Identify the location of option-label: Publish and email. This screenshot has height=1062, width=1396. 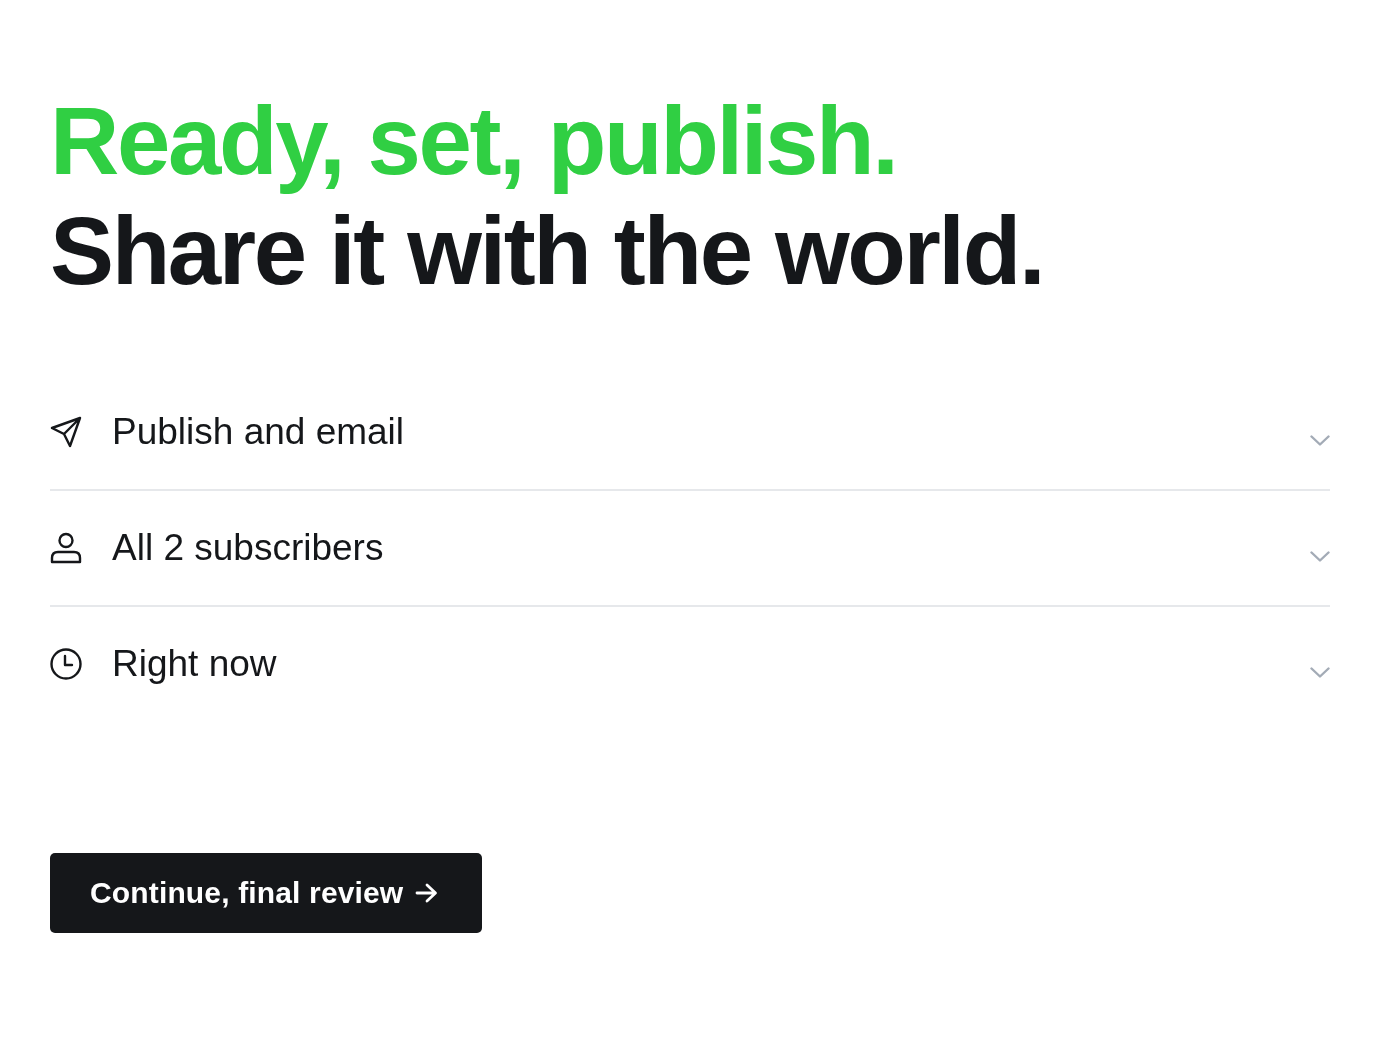
(258, 432).